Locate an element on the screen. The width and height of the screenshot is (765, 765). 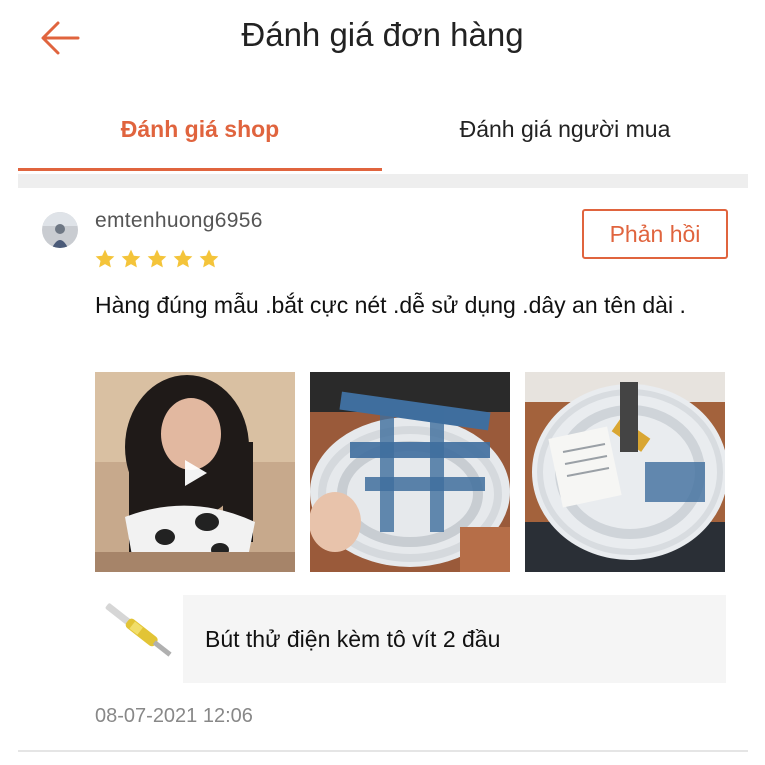
tab-bar: Đánh giá shop Đánh giá người mua is located at coordinates (383, 135).